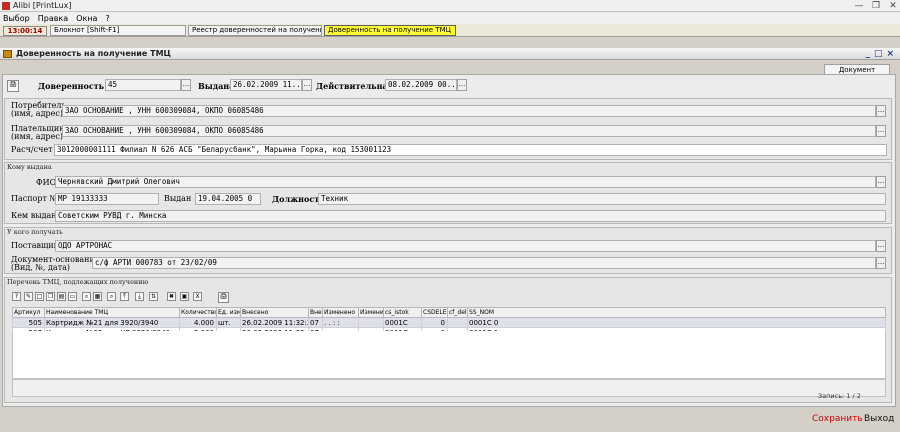 This screenshot has width=900, height=432. Describe the element at coordinates (274, 322) in the screenshot. I see `cell-created: 26.02.2009 11:32:32` at that location.